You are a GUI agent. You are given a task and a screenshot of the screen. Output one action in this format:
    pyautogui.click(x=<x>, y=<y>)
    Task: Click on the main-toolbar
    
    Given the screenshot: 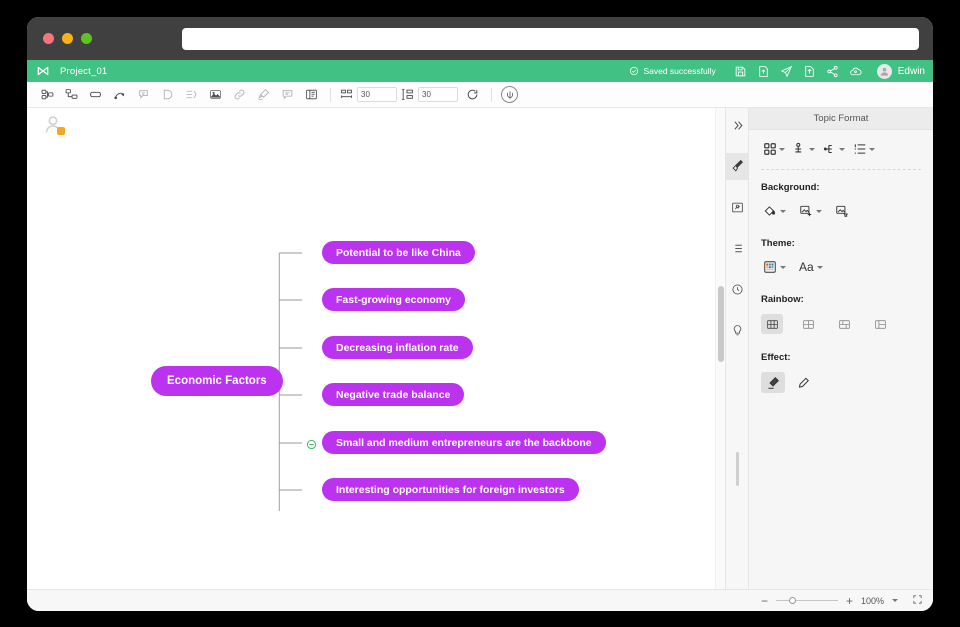 What is the action you would take?
    pyautogui.click(x=480, y=95)
    